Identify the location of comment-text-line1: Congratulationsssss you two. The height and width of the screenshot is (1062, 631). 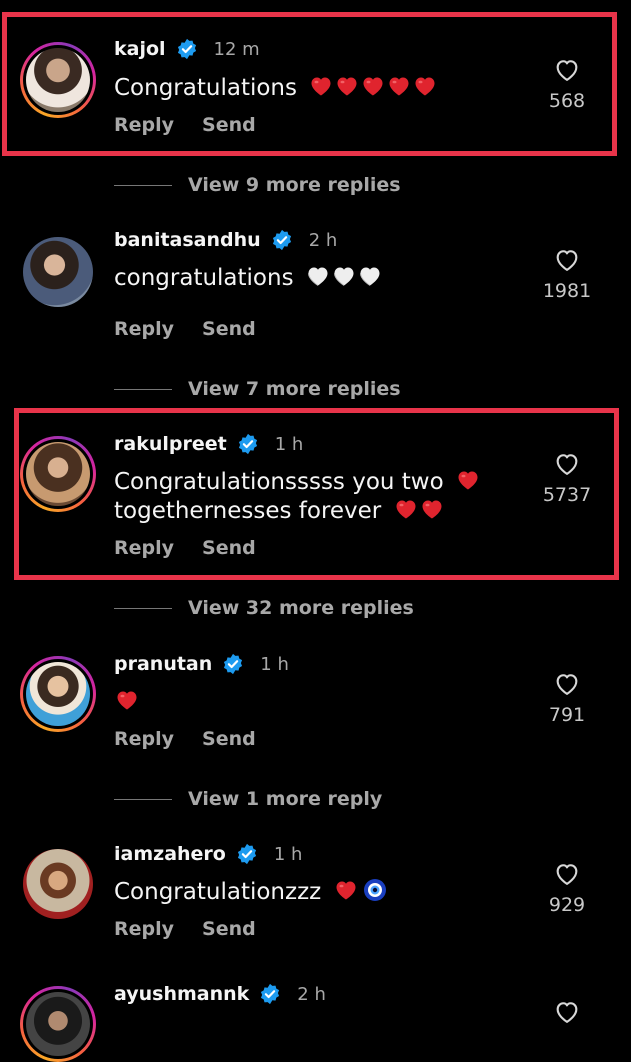
(279, 482).